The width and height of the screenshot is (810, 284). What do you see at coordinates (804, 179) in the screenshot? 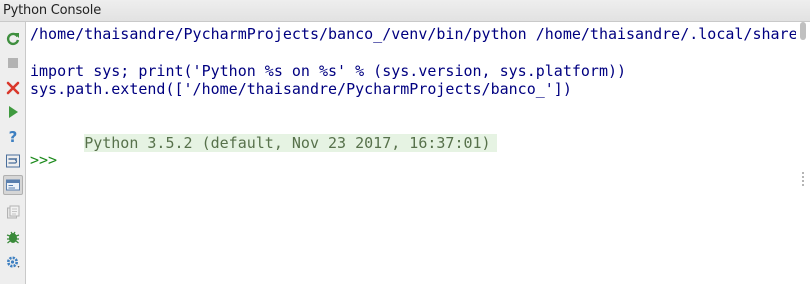
I see `scrollbar-grip` at bounding box center [804, 179].